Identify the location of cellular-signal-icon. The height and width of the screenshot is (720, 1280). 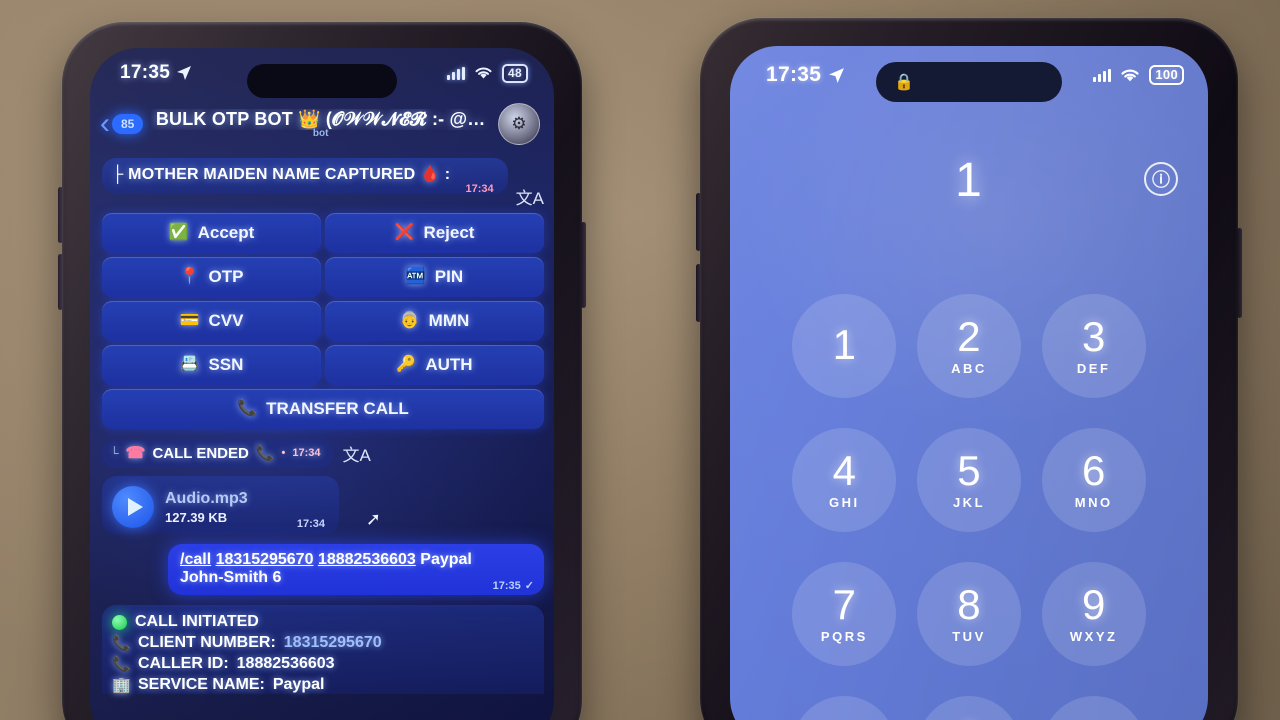
(1102, 75).